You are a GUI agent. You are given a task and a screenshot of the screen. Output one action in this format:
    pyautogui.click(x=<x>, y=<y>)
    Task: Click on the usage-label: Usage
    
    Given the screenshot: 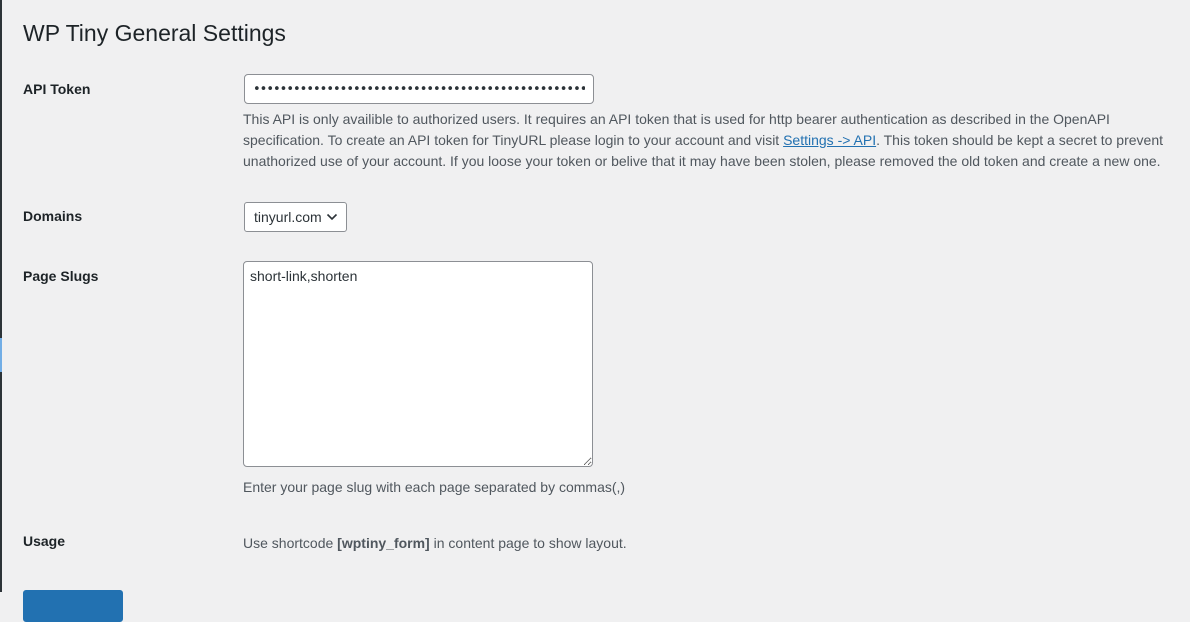 What is the action you would take?
    pyautogui.click(x=44, y=541)
    